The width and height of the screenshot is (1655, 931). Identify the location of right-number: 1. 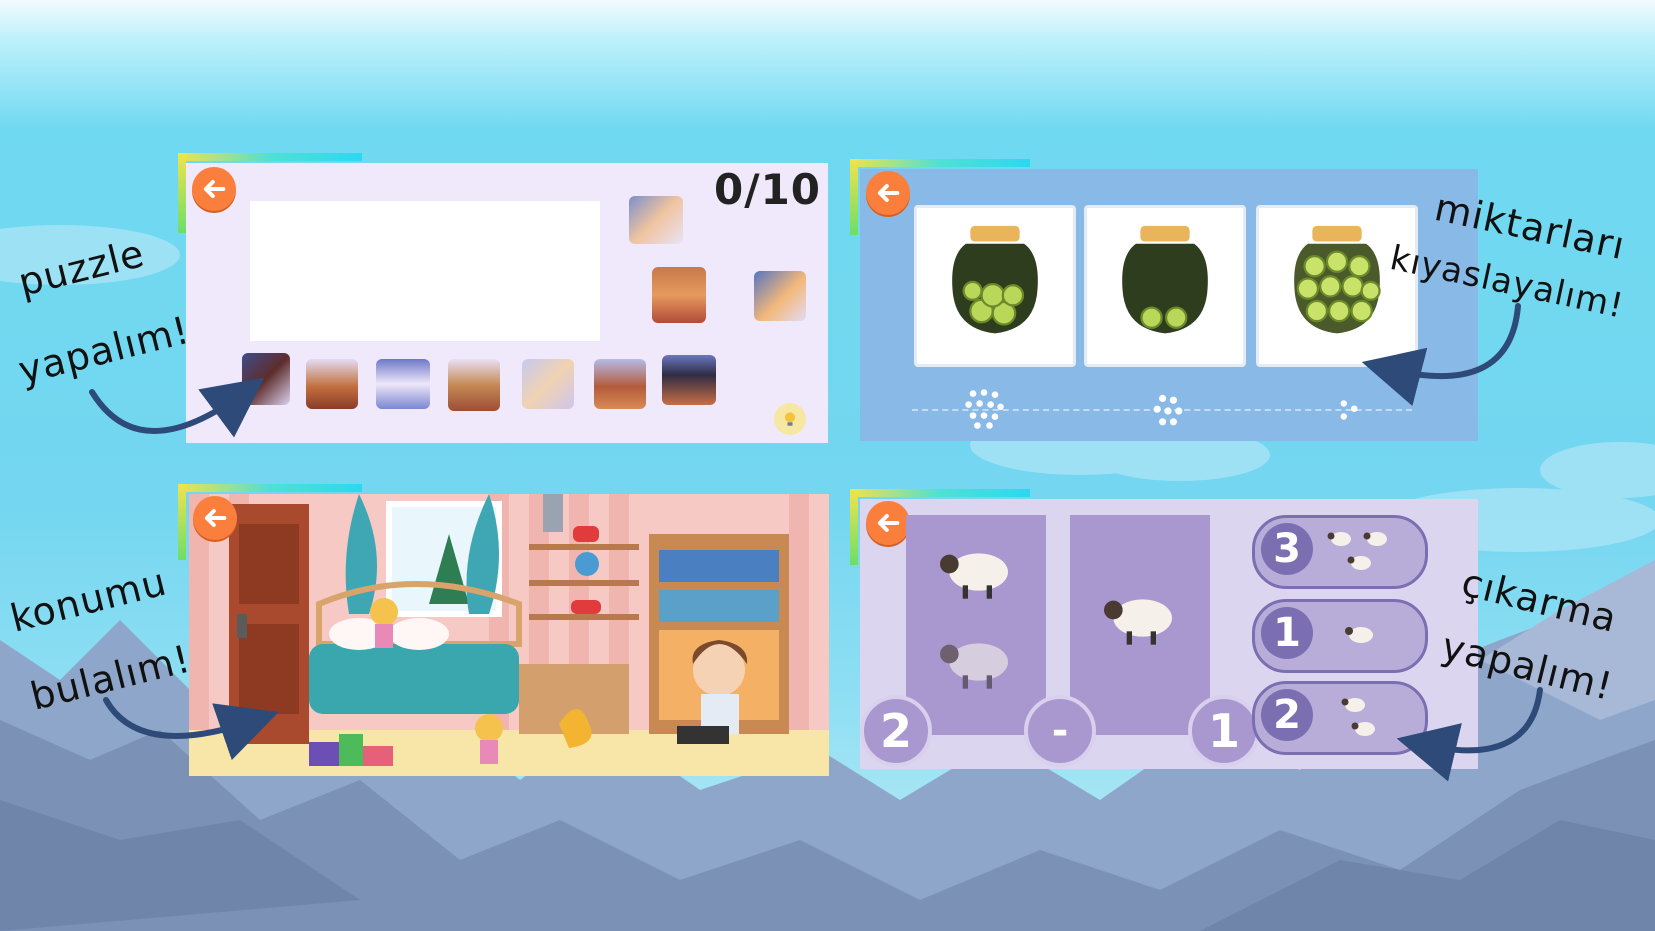
(1224, 731).